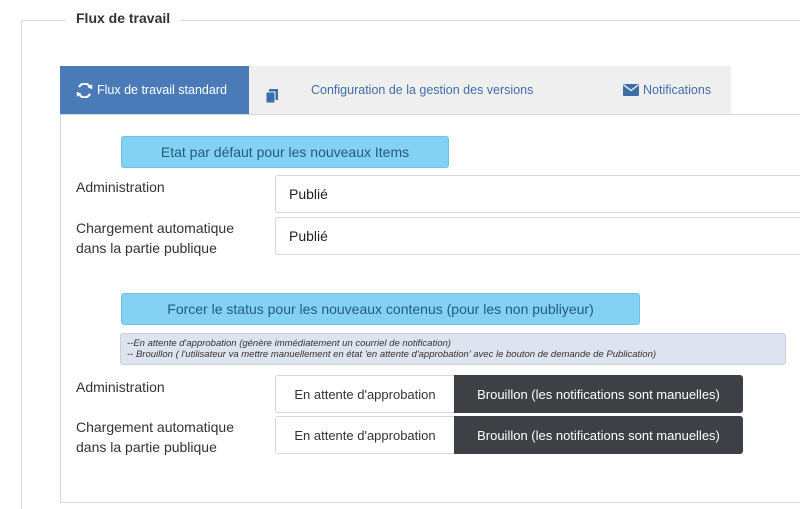 The image size is (800, 509). Describe the element at coordinates (537, 236) in the screenshot. I see `autoload-default-state-field: Publié` at that location.